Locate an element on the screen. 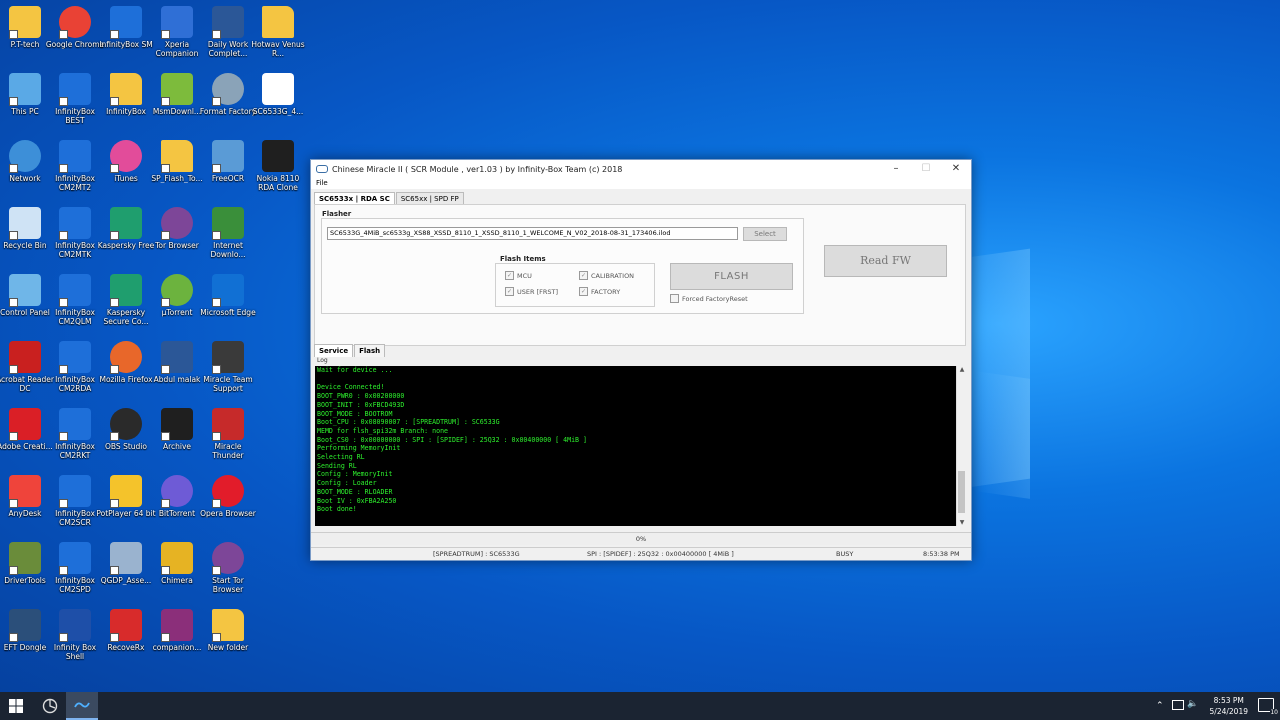  clock-time: 8:53 PM is located at coordinates (1228, 700).